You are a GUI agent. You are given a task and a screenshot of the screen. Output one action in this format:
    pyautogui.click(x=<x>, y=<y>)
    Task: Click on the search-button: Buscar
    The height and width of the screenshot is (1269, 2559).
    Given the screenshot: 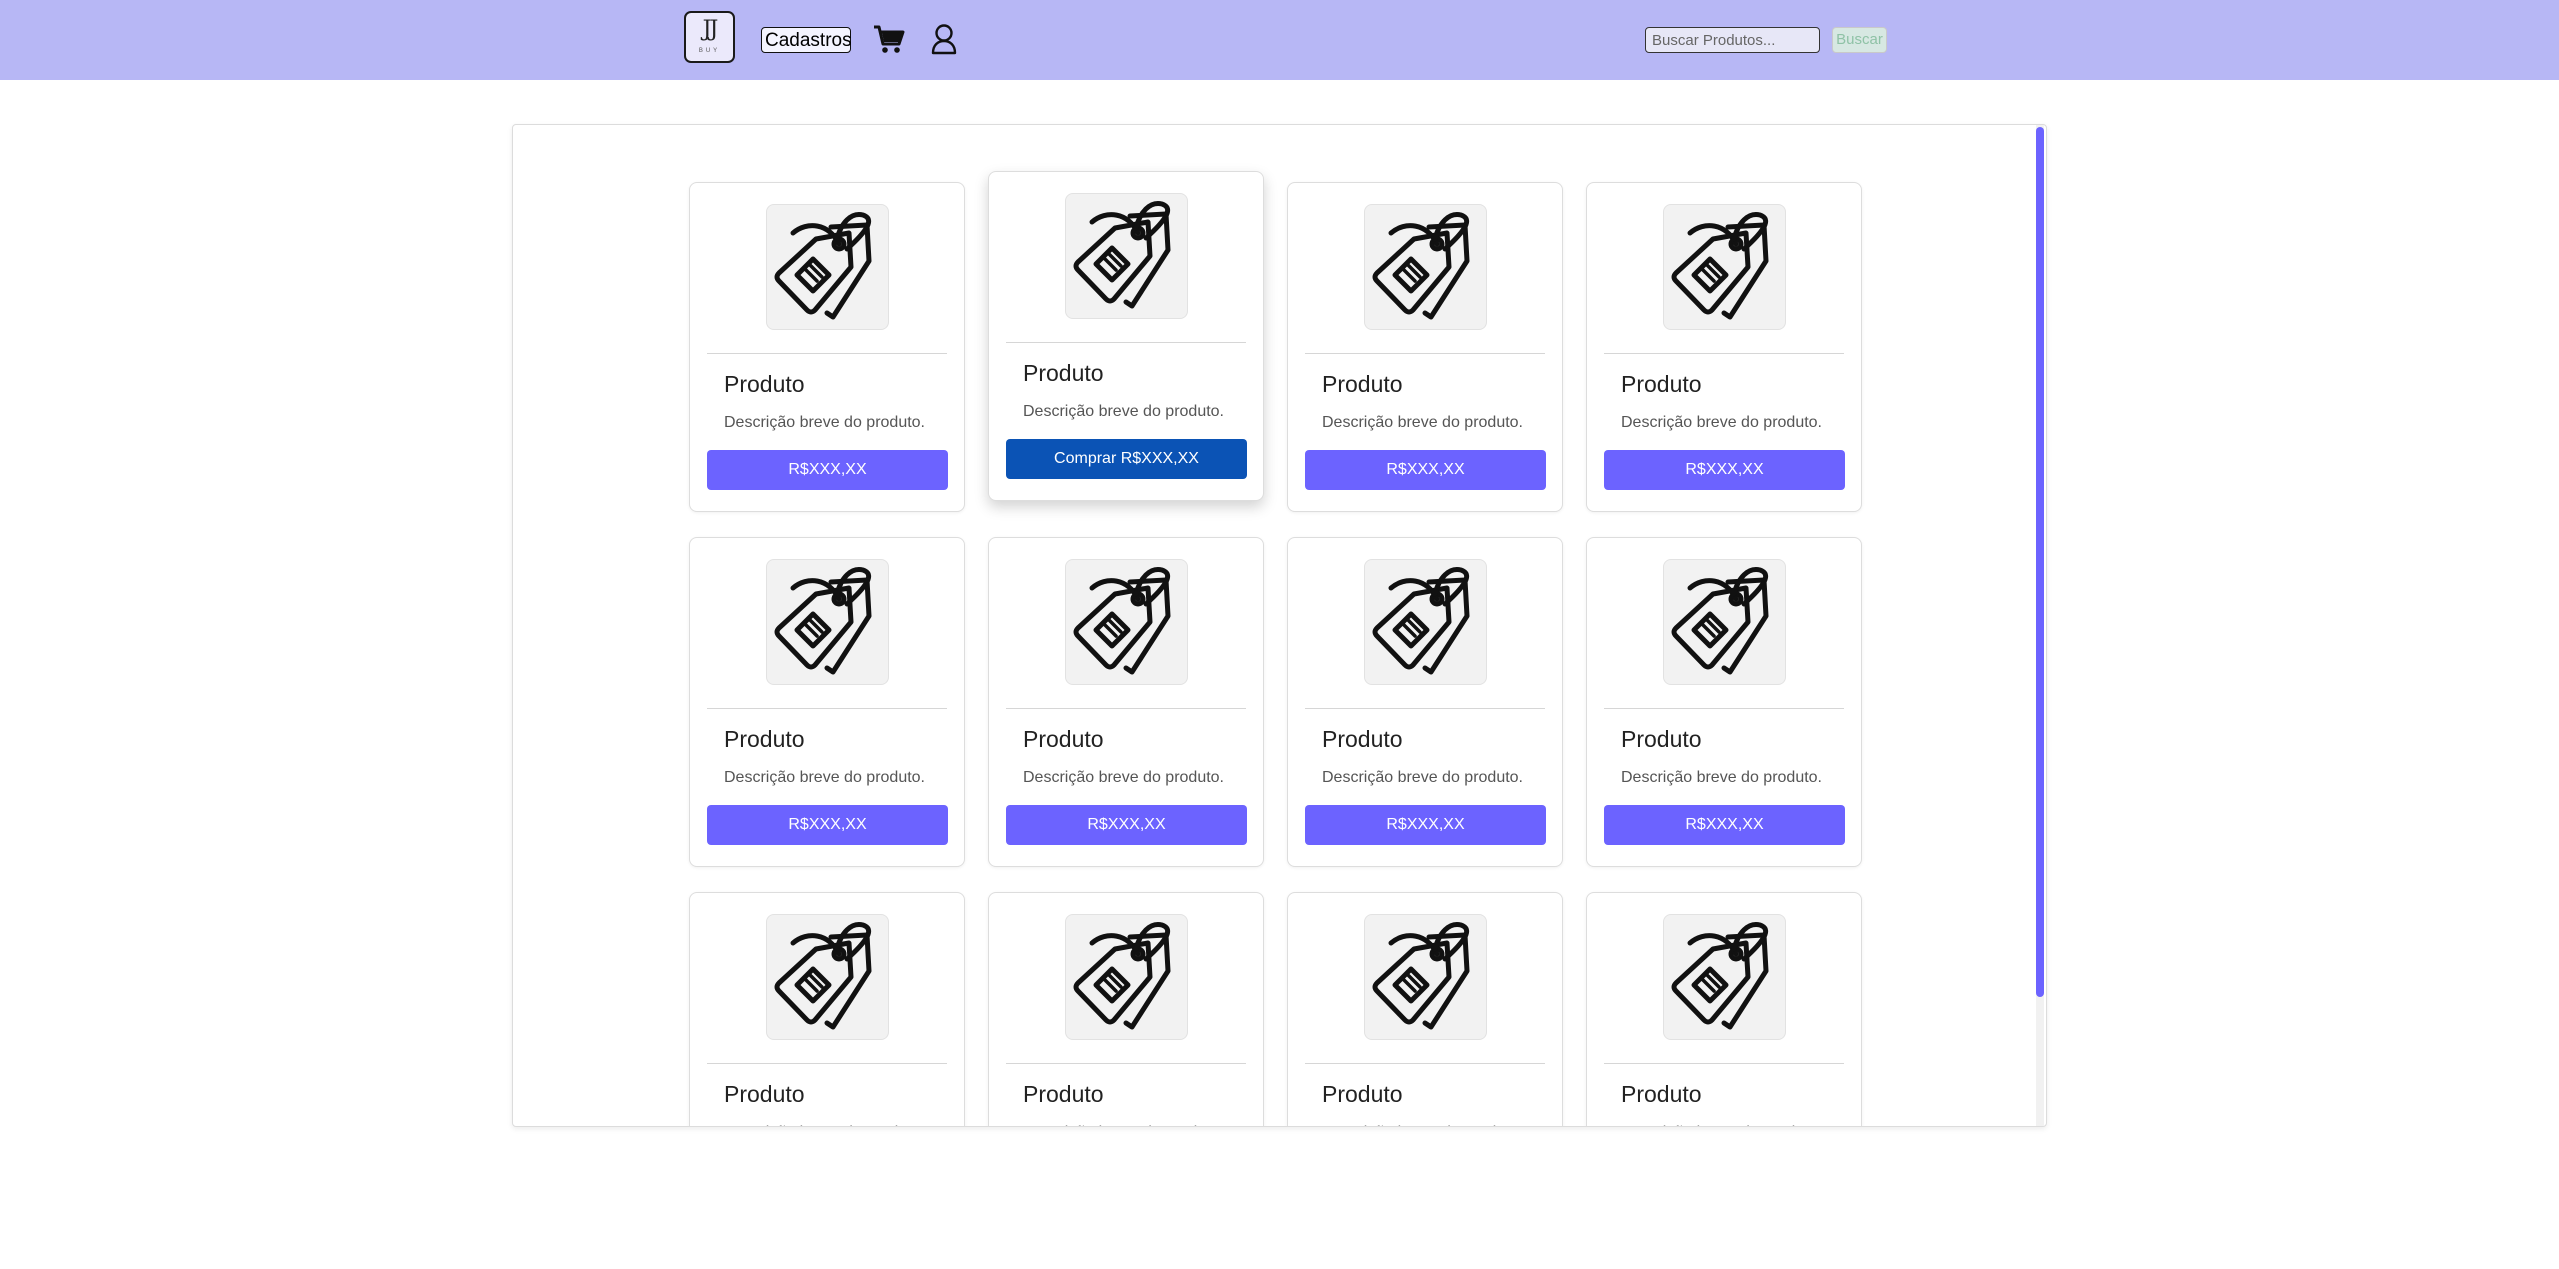 What is the action you would take?
    pyautogui.click(x=1859, y=40)
    